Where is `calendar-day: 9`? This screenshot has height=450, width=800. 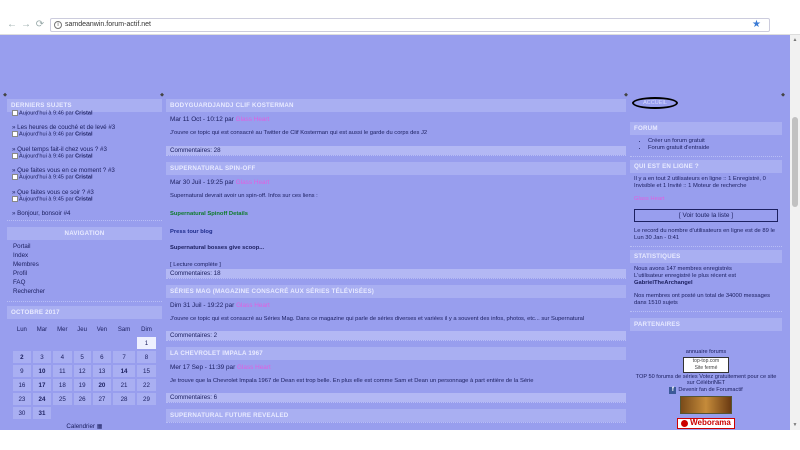
calendar-day: 9 is located at coordinates (22, 371).